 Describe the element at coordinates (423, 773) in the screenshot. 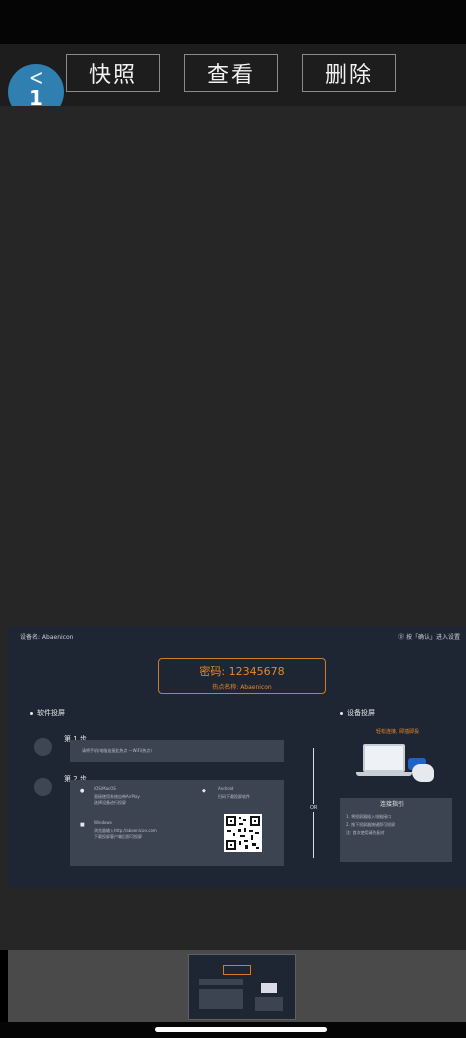

I see `hand-icon` at that location.